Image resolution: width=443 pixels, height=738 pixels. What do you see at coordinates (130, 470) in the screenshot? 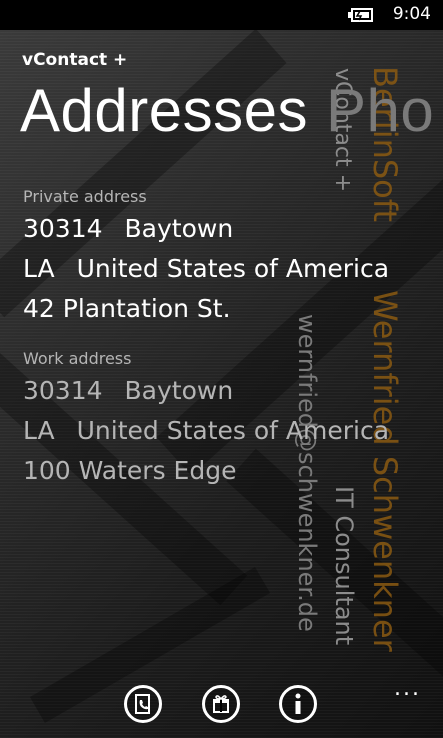
I see `work-street: 100 Waters Edge` at bounding box center [130, 470].